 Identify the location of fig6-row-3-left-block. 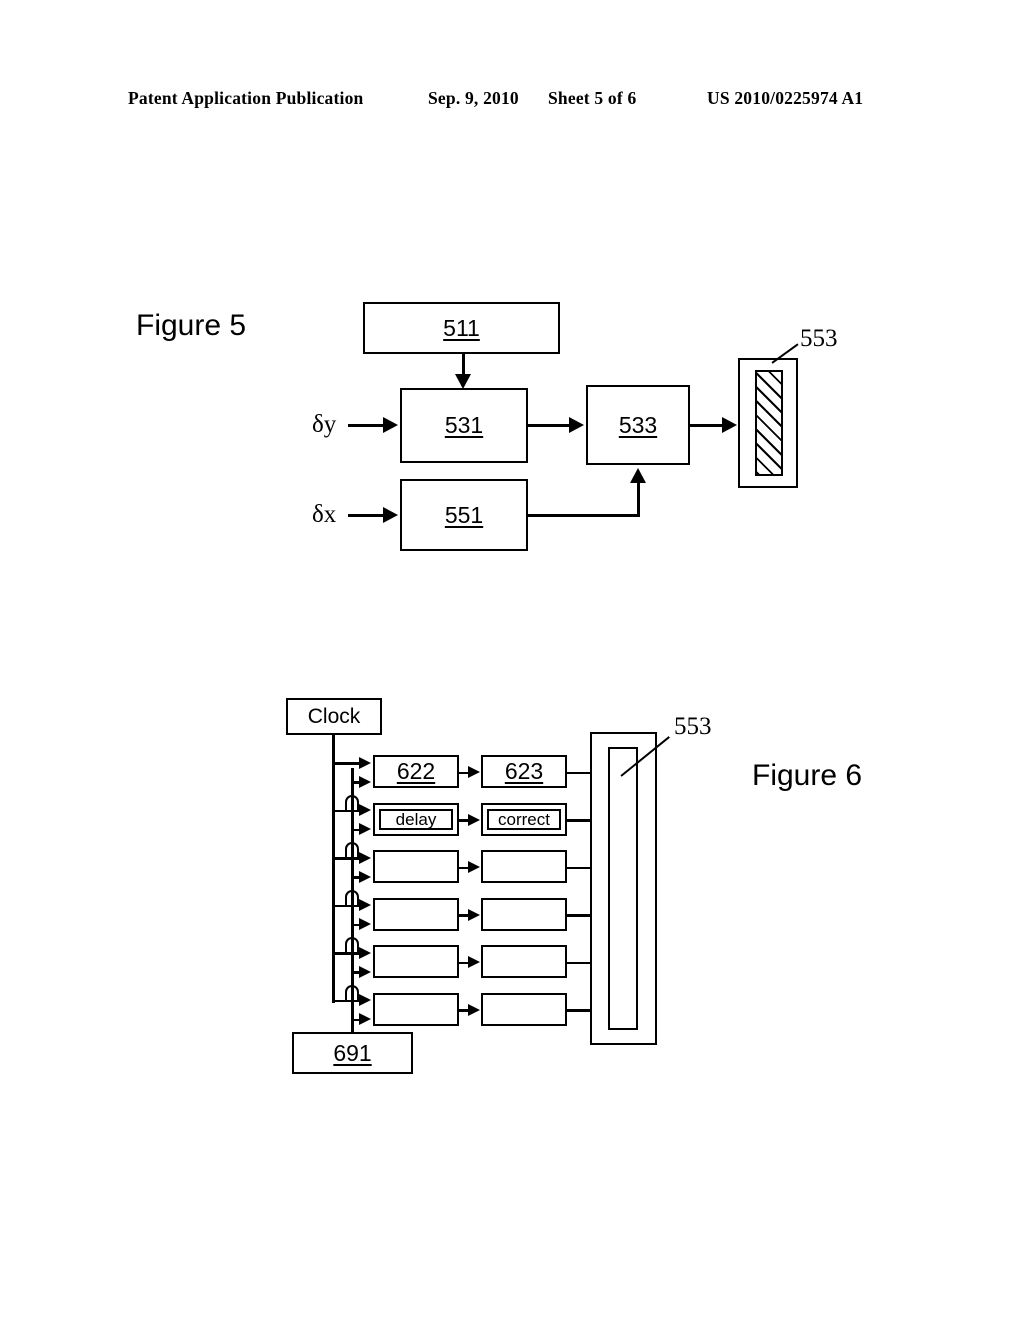
(416, 866).